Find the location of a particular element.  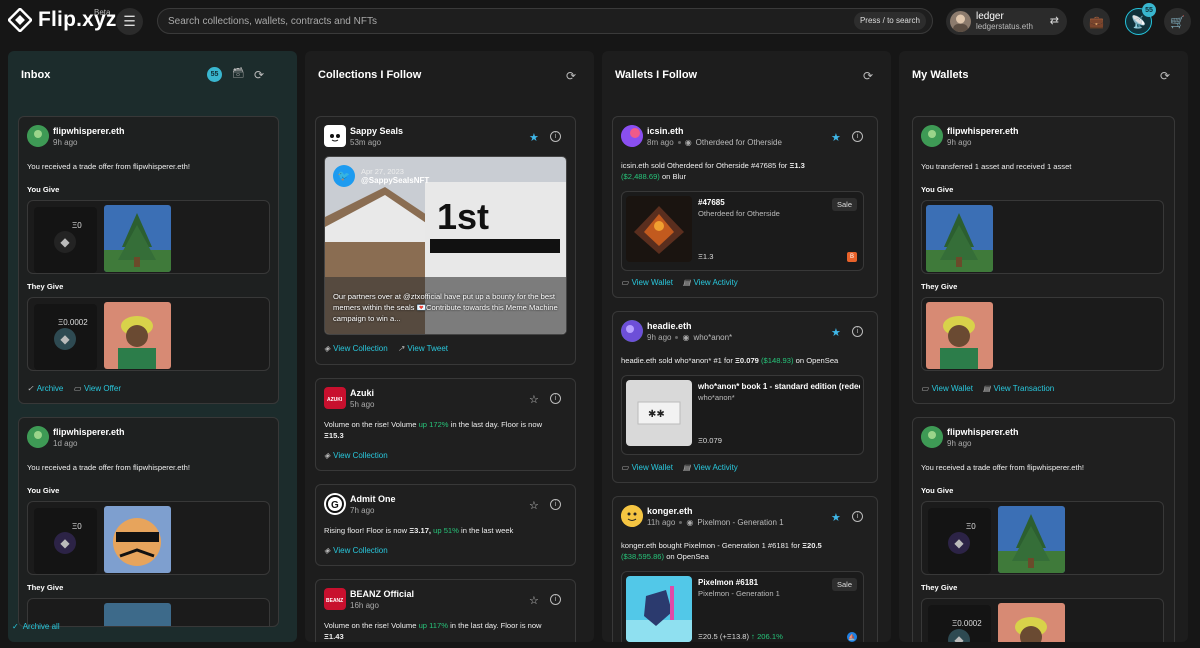

offer-icon: ▭ is located at coordinates (77, 388).